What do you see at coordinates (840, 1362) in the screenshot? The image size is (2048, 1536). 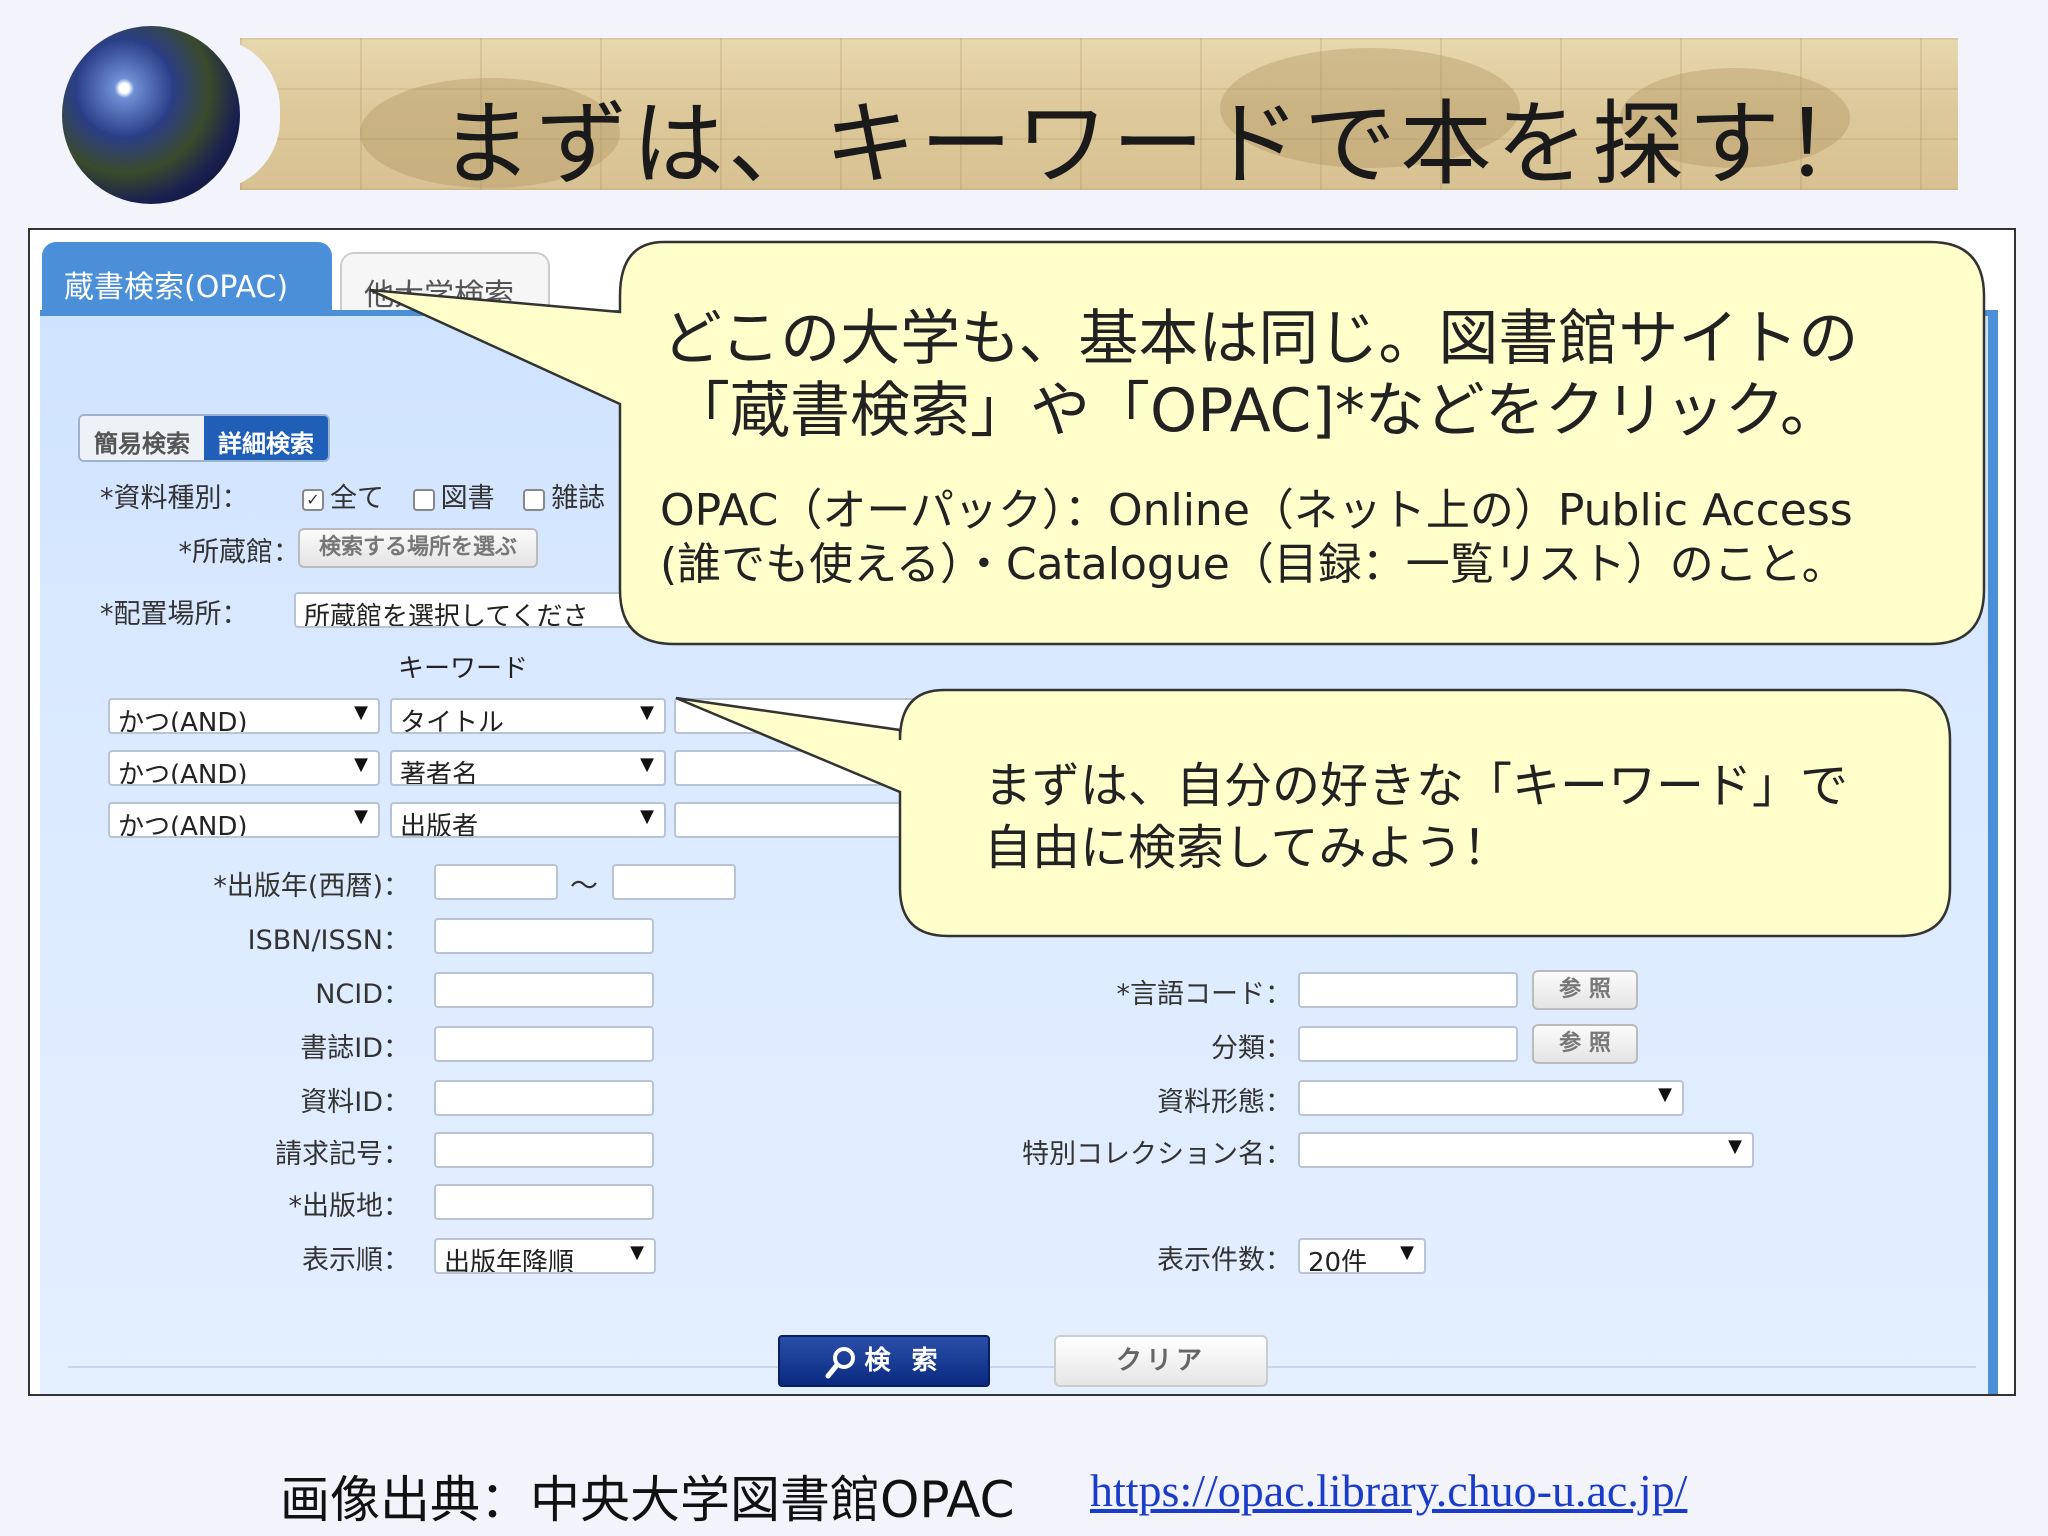 I see `magnifier-icon` at bounding box center [840, 1362].